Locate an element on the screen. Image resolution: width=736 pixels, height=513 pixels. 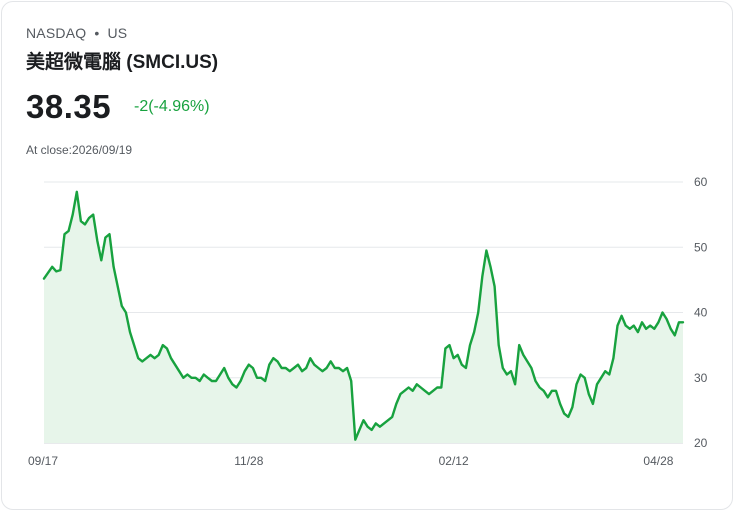
x-tick-label: 02/12 is located at coordinates (454, 461).